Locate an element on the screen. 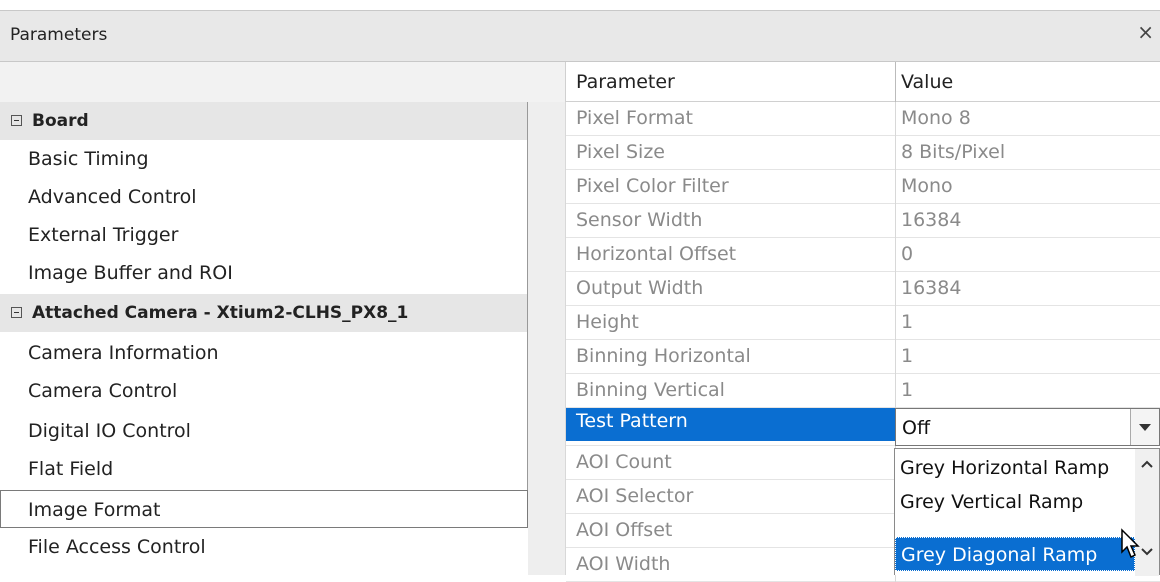 Image resolution: width=1160 pixels, height=582 pixels. grid-row-binning-vertical: Binning Vertical 1 is located at coordinates (863, 391).